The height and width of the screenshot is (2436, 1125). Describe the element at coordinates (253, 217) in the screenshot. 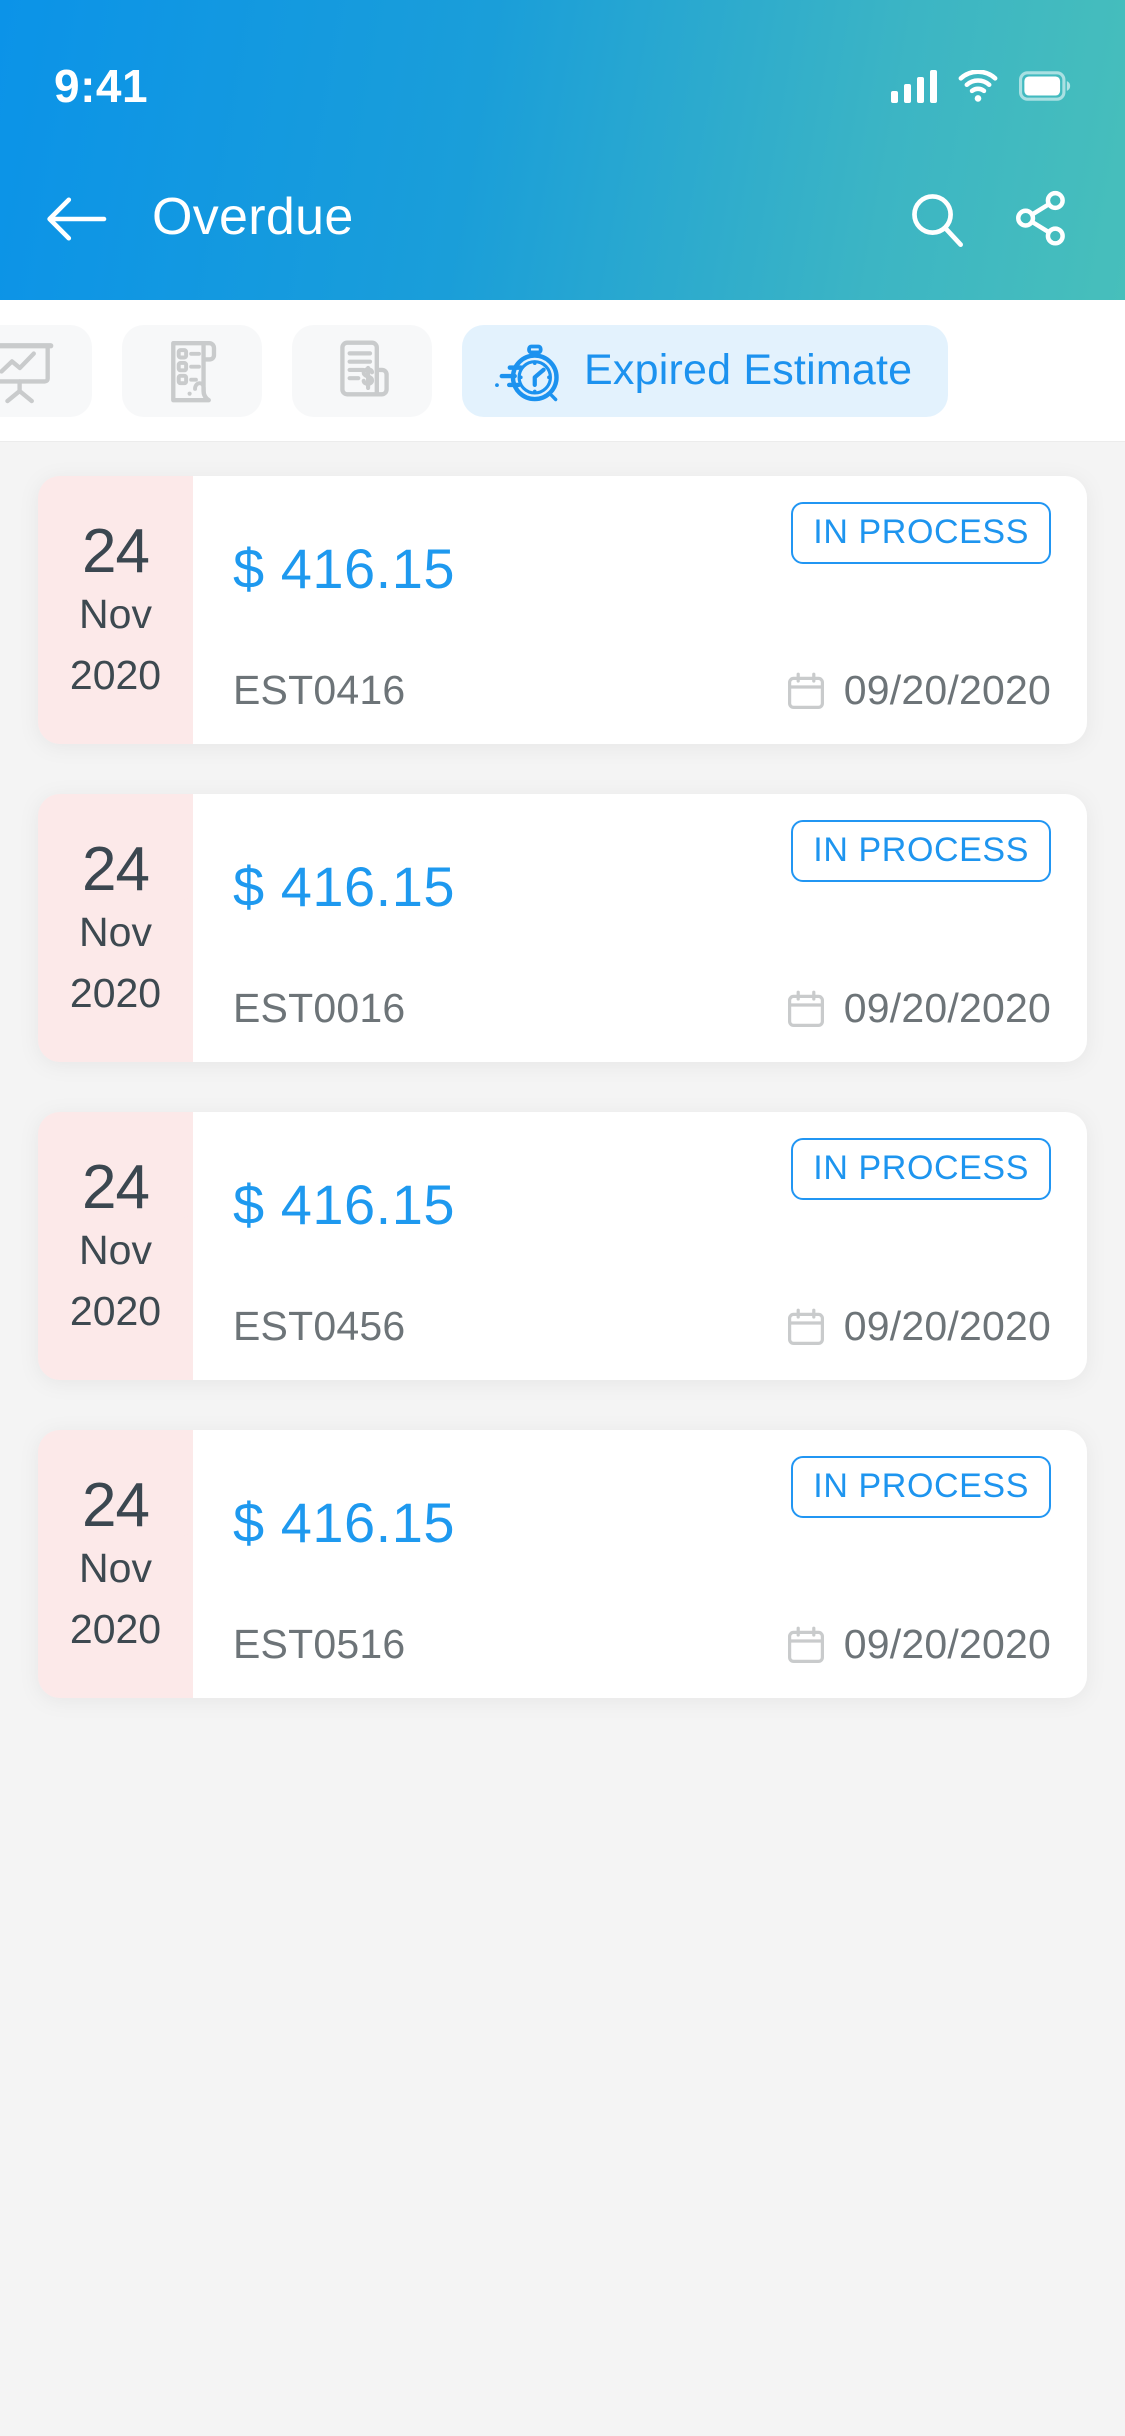

I see `page-title: Overdue` at that location.